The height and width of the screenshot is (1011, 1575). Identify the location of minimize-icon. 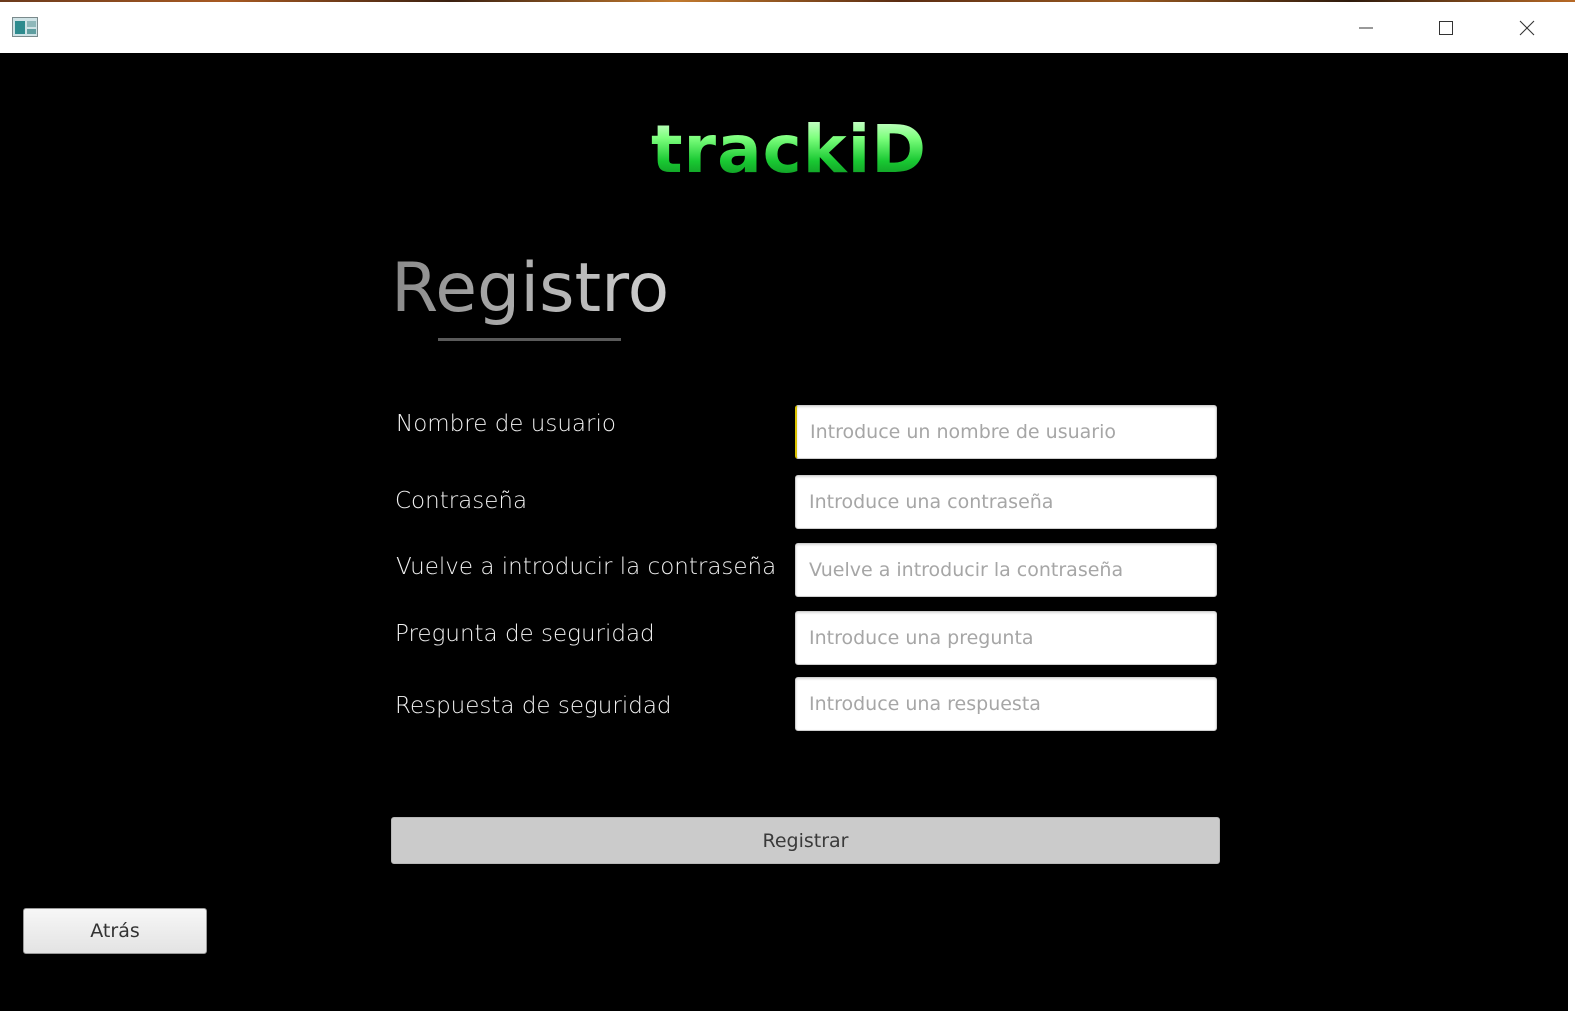
(1366, 27).